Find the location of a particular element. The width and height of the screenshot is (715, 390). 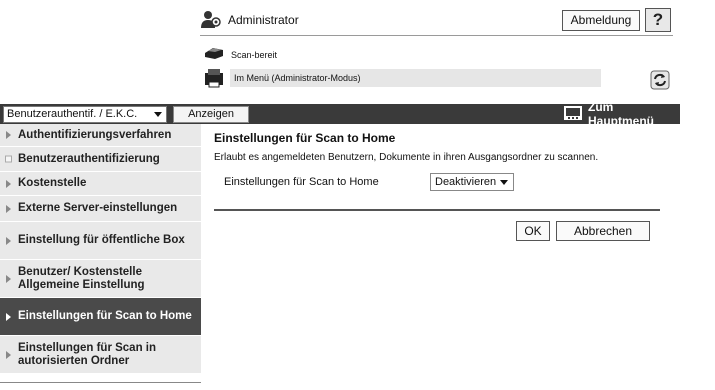

status-ready-text: Scan-bereit is located at coordinates (254, 54).